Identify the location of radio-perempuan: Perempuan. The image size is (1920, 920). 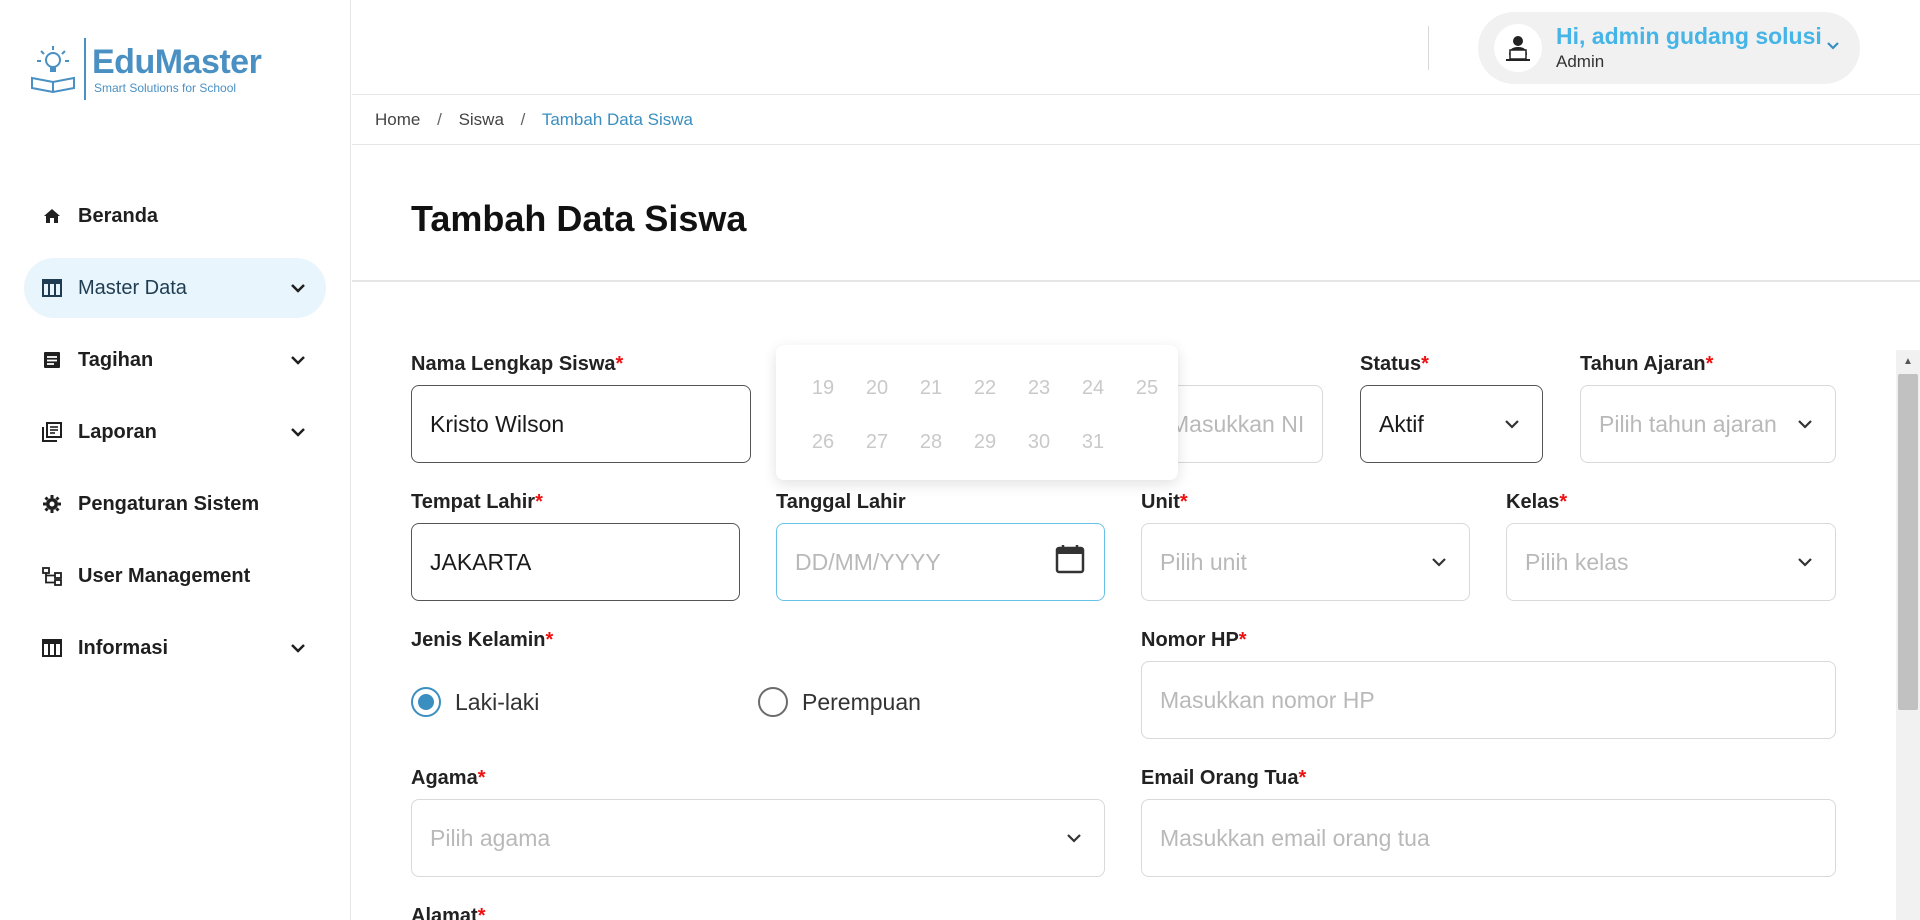
(839, 702).